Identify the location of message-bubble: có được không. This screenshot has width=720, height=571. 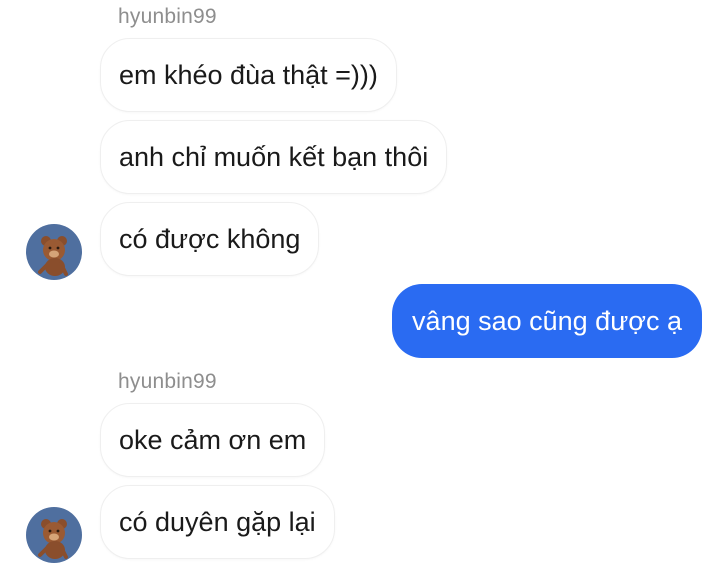
(210, 239).